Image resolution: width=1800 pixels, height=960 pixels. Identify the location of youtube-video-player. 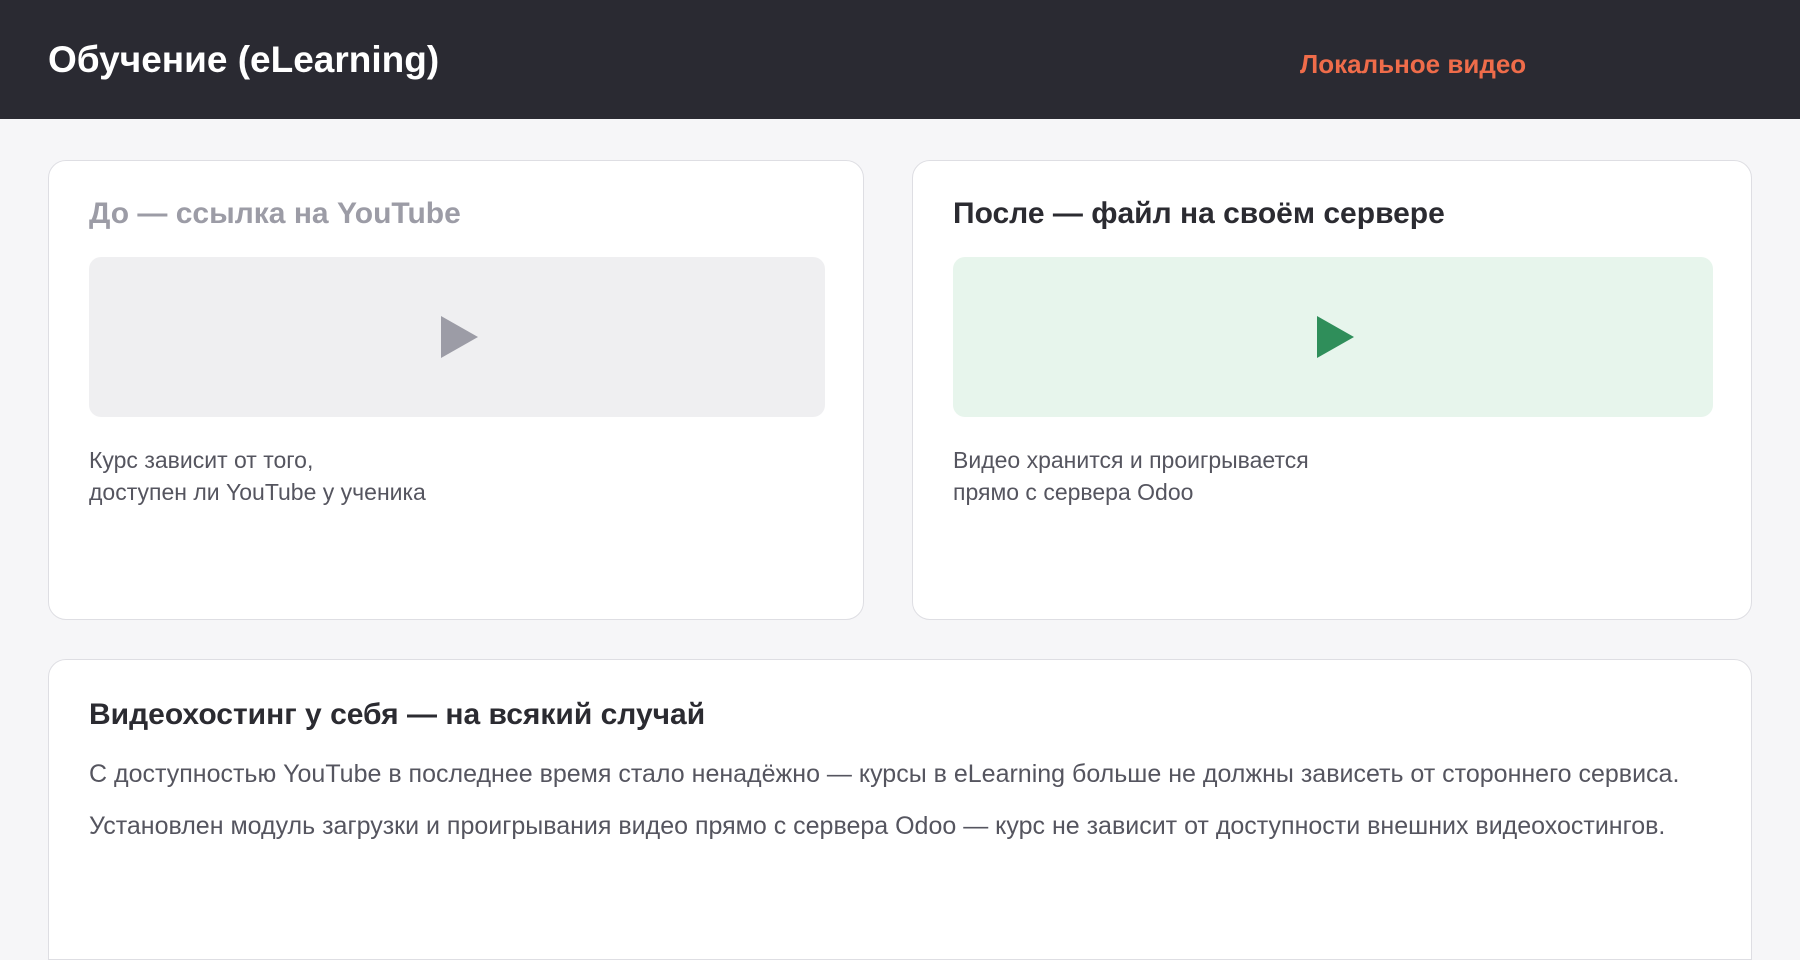
(457, 337).